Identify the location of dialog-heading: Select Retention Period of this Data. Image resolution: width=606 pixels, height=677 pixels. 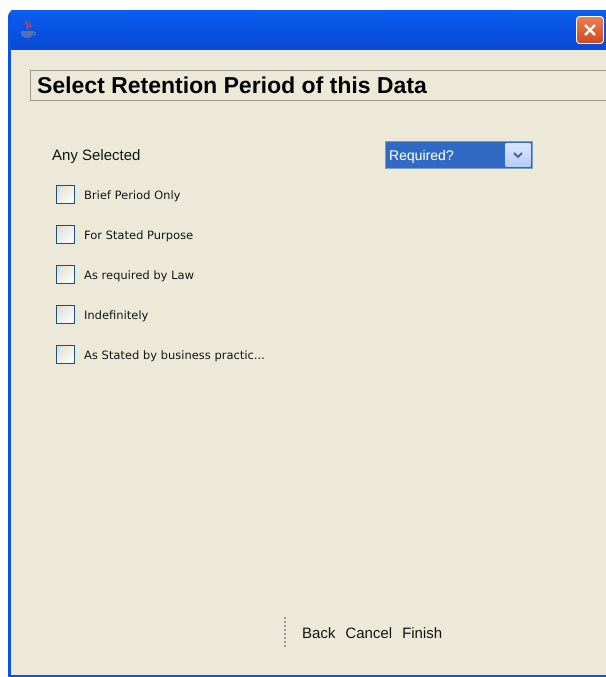
(318, 85).